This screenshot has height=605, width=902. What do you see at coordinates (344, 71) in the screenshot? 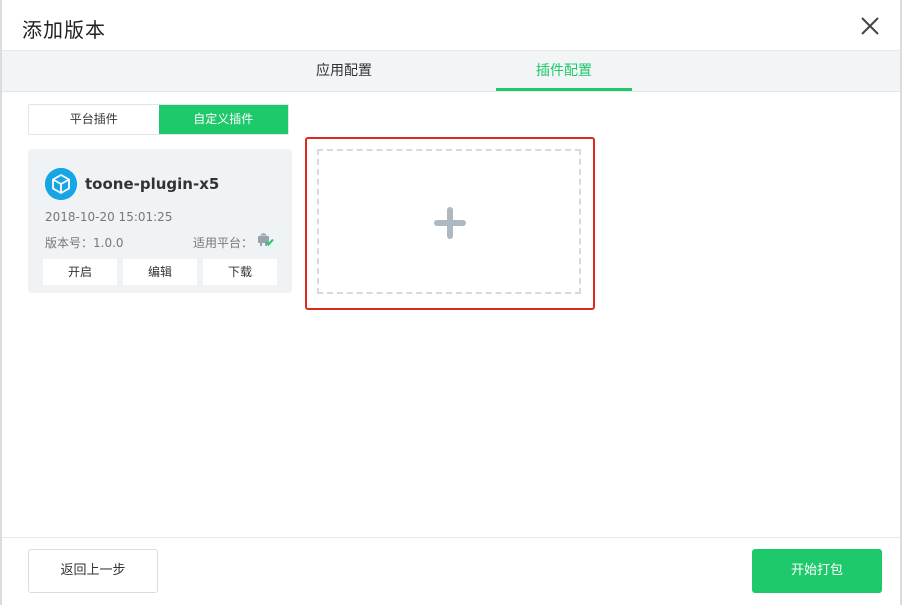
I see `tab-app-config: 应用配置` at bounding box center [344, 71].